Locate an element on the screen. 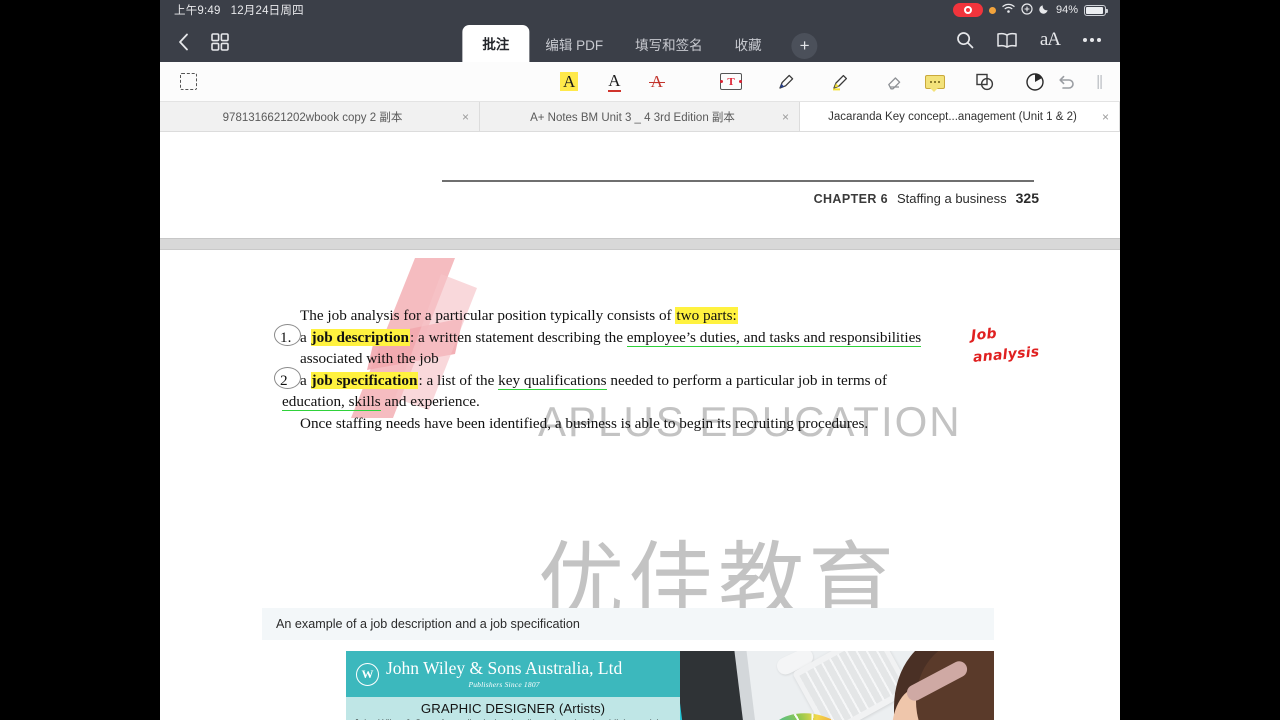 This screenshot has height=720, width=1280. status-bar: 上午9:49 12月24日周四 94% is located at coordinates (640, 10).